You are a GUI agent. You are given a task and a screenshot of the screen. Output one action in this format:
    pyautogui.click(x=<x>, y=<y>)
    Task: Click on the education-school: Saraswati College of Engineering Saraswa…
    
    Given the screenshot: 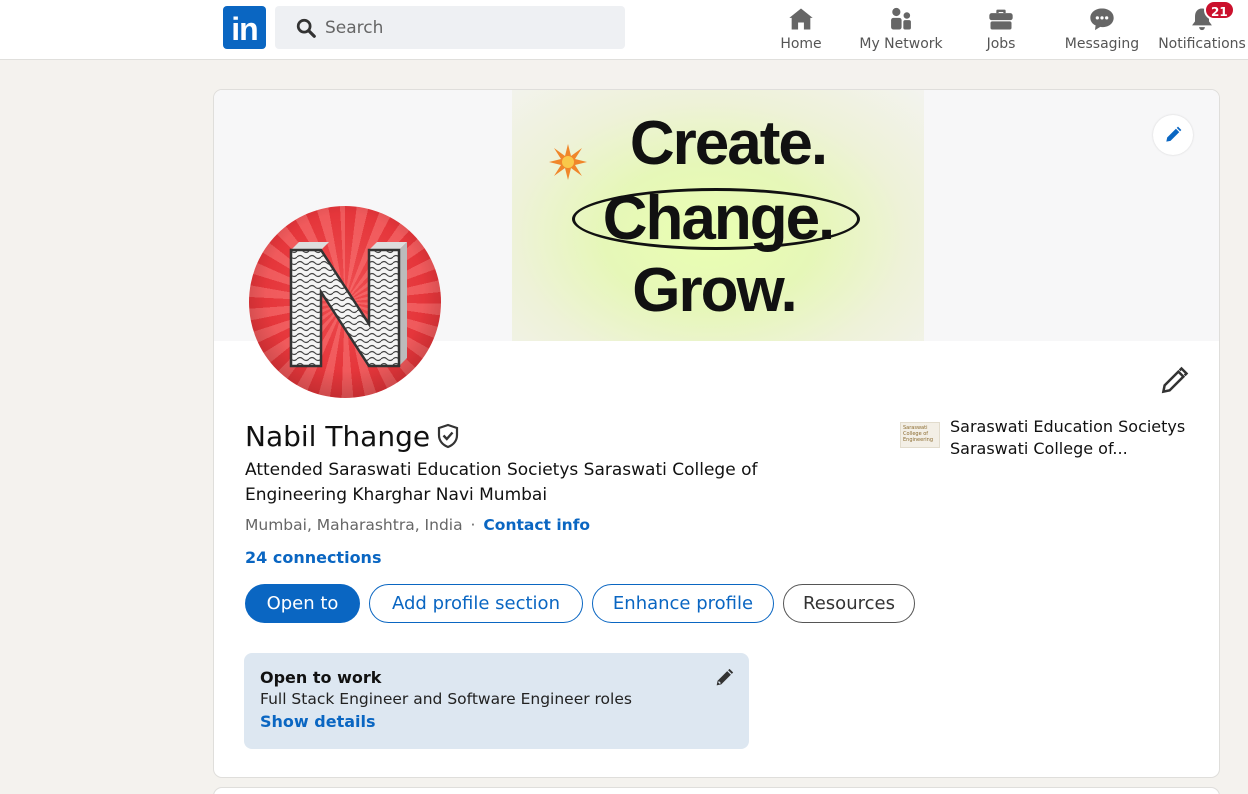 What is the action you would take?
    pyautogui.click(x=1045, y=438)
    